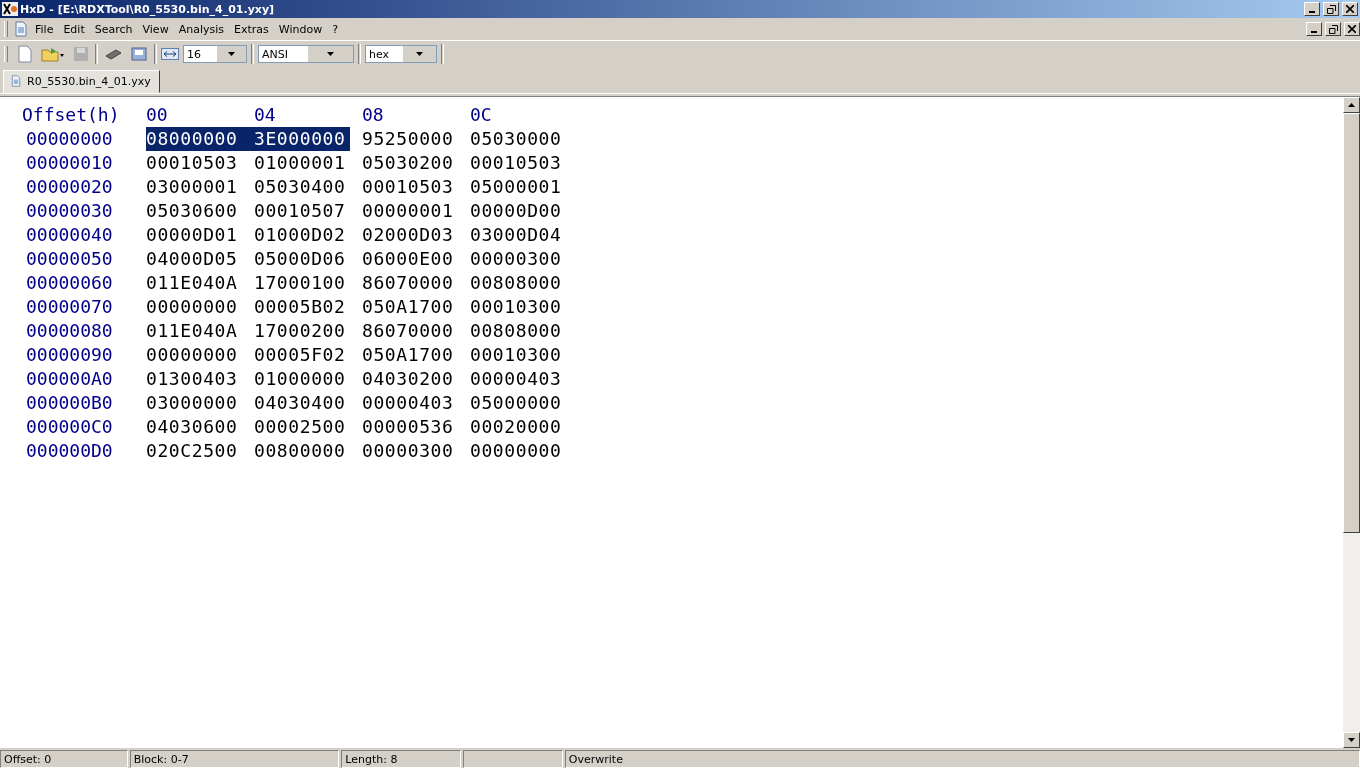 The width and height of the screenshot is (1360, 768). What do you see at coordinates (302, 355) in the screenshot?
I see `hex-cell: 00005F02` at bounding box center [302, 355].